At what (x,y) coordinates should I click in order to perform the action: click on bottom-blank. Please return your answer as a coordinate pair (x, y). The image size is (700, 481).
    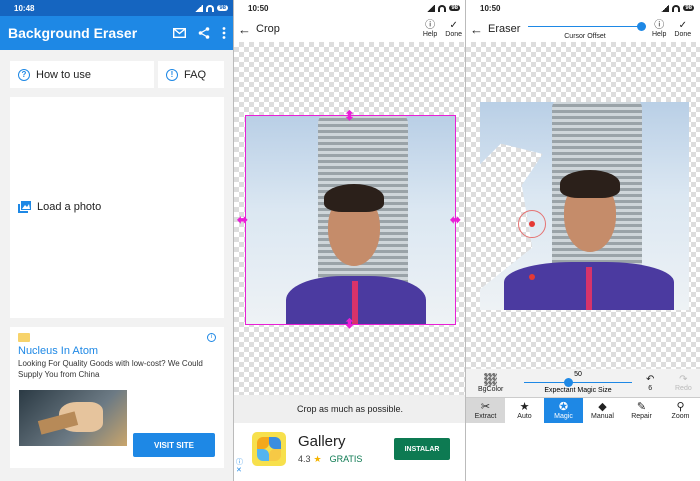
    Looking at the image, I should click on (583, 452).